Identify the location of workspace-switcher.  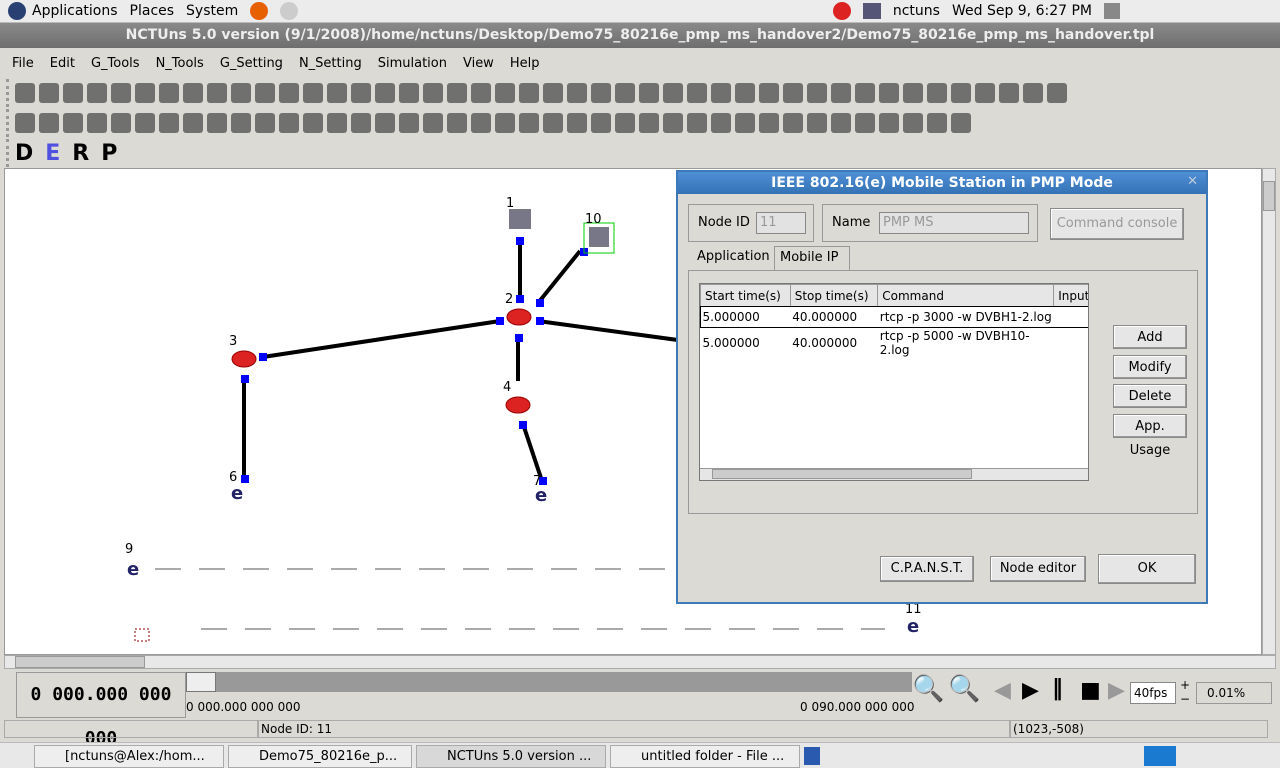
(1160, 756).